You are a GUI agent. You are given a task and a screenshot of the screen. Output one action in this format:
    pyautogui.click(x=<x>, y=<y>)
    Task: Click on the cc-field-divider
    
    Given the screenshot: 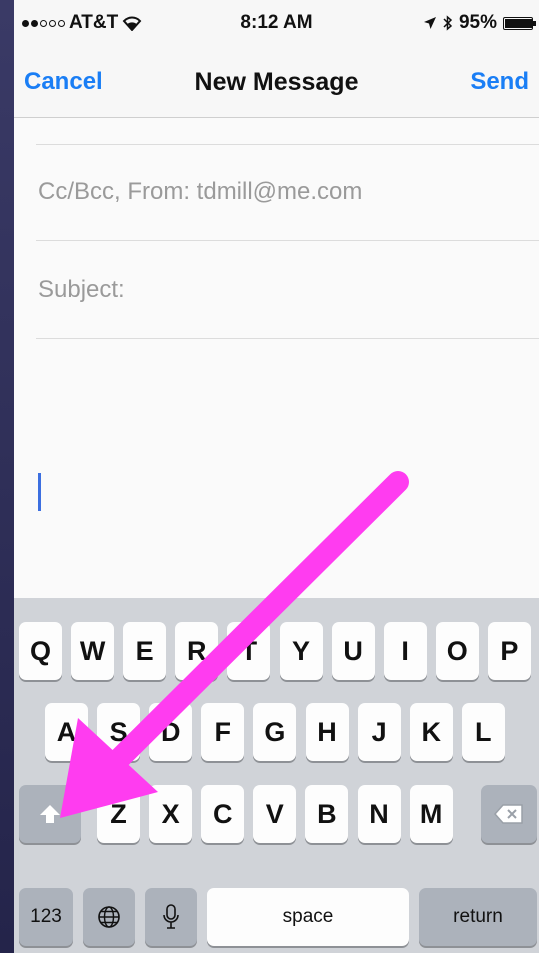 What is the action you would take?
    pyautogui.click(x=287, y=240)
    